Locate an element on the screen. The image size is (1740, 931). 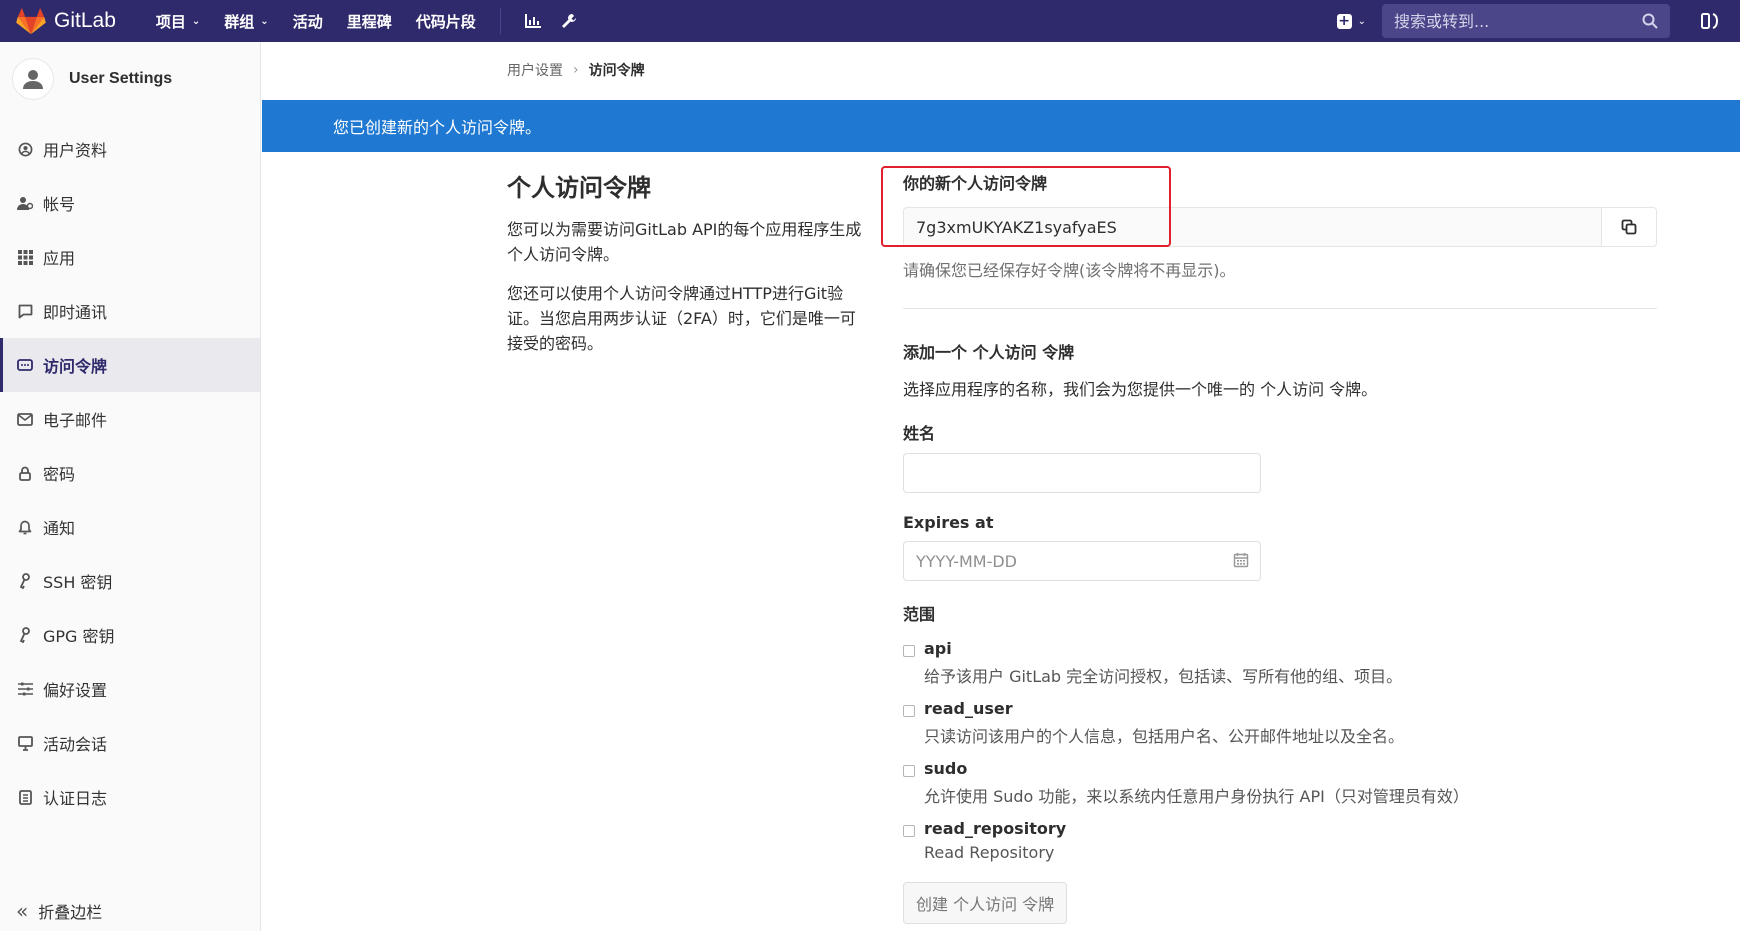
applications-icon is located at coordinates (25, 257).